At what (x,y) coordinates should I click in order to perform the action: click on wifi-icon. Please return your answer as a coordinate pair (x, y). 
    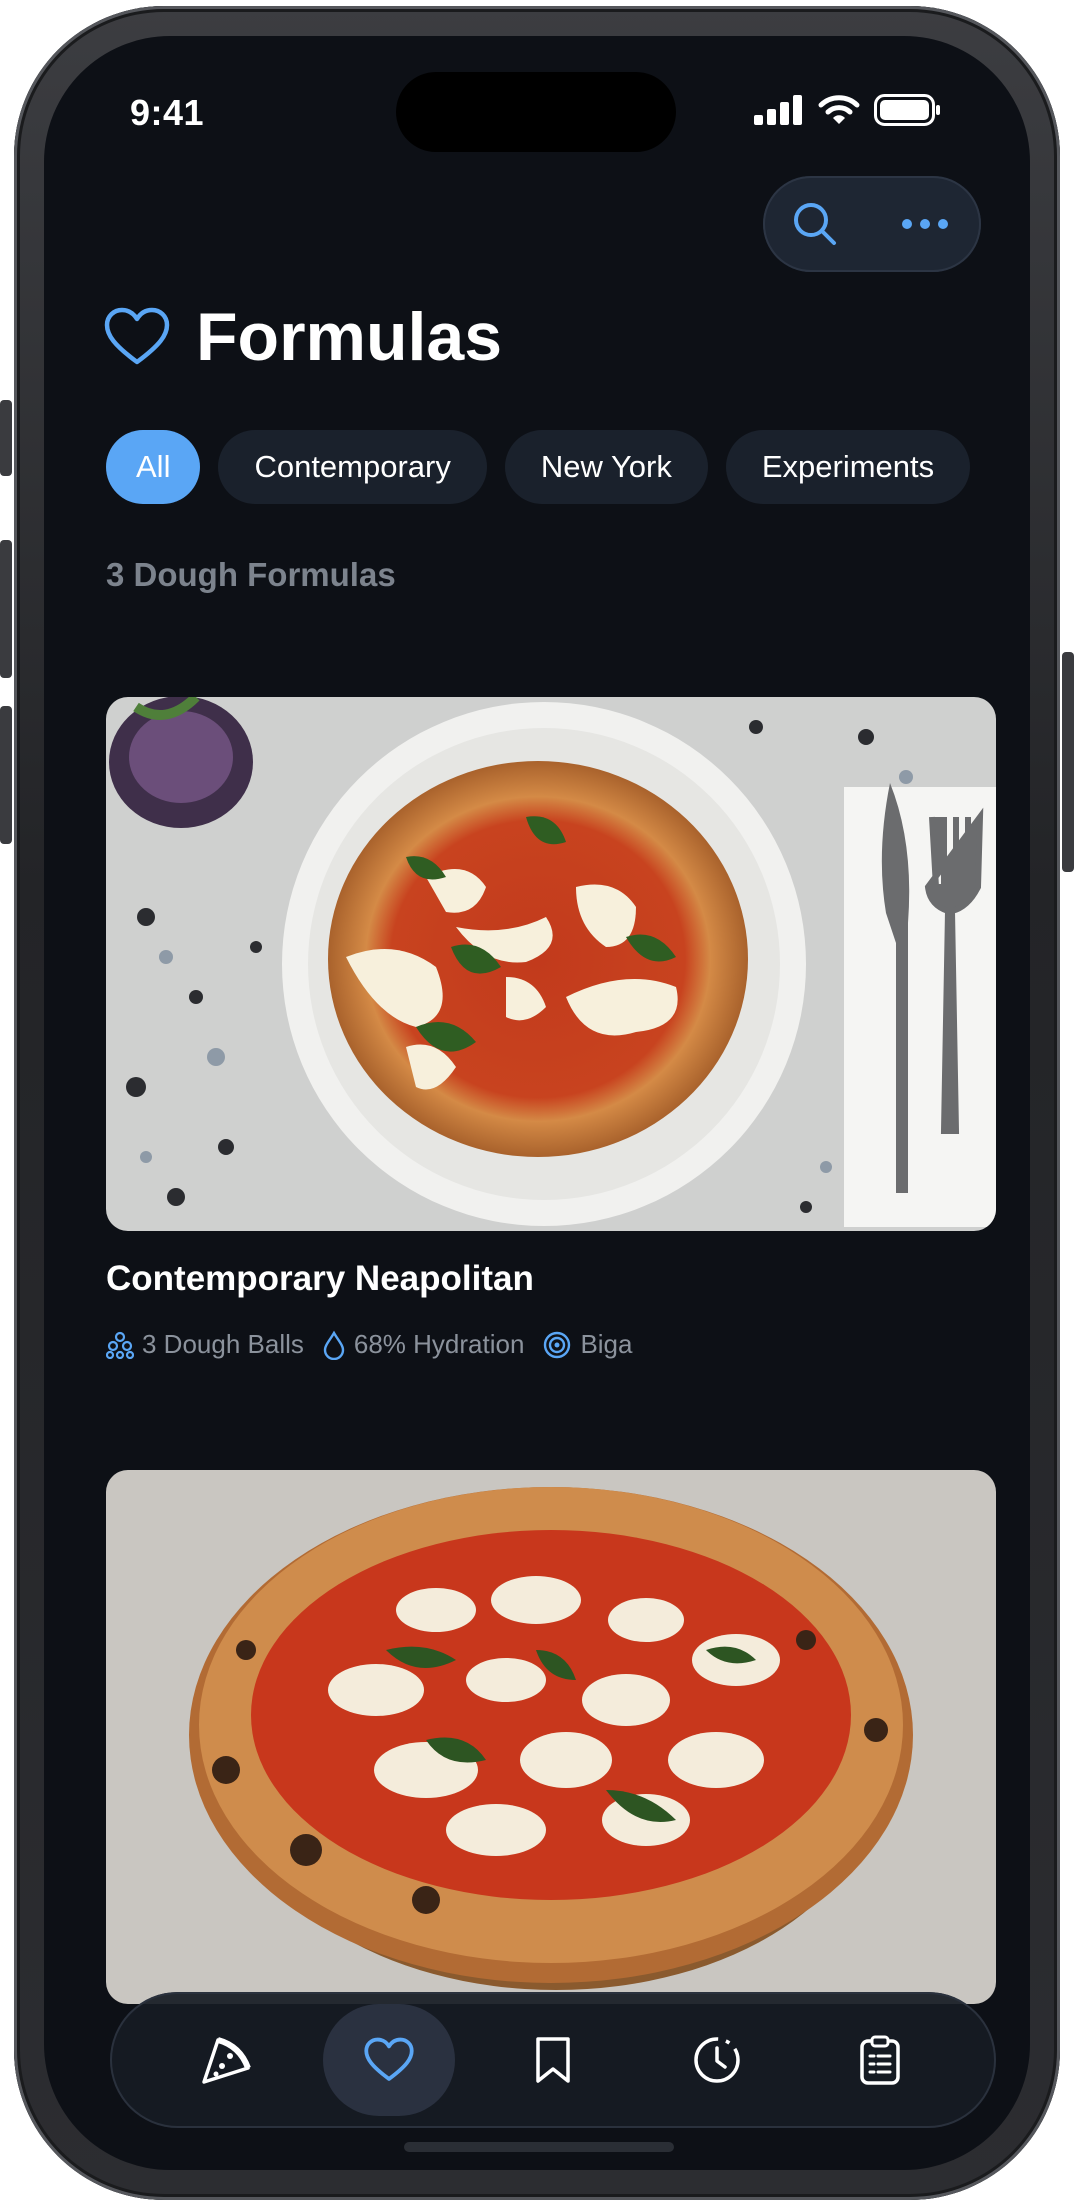
    Looking at the image, I should click on (839, 109).